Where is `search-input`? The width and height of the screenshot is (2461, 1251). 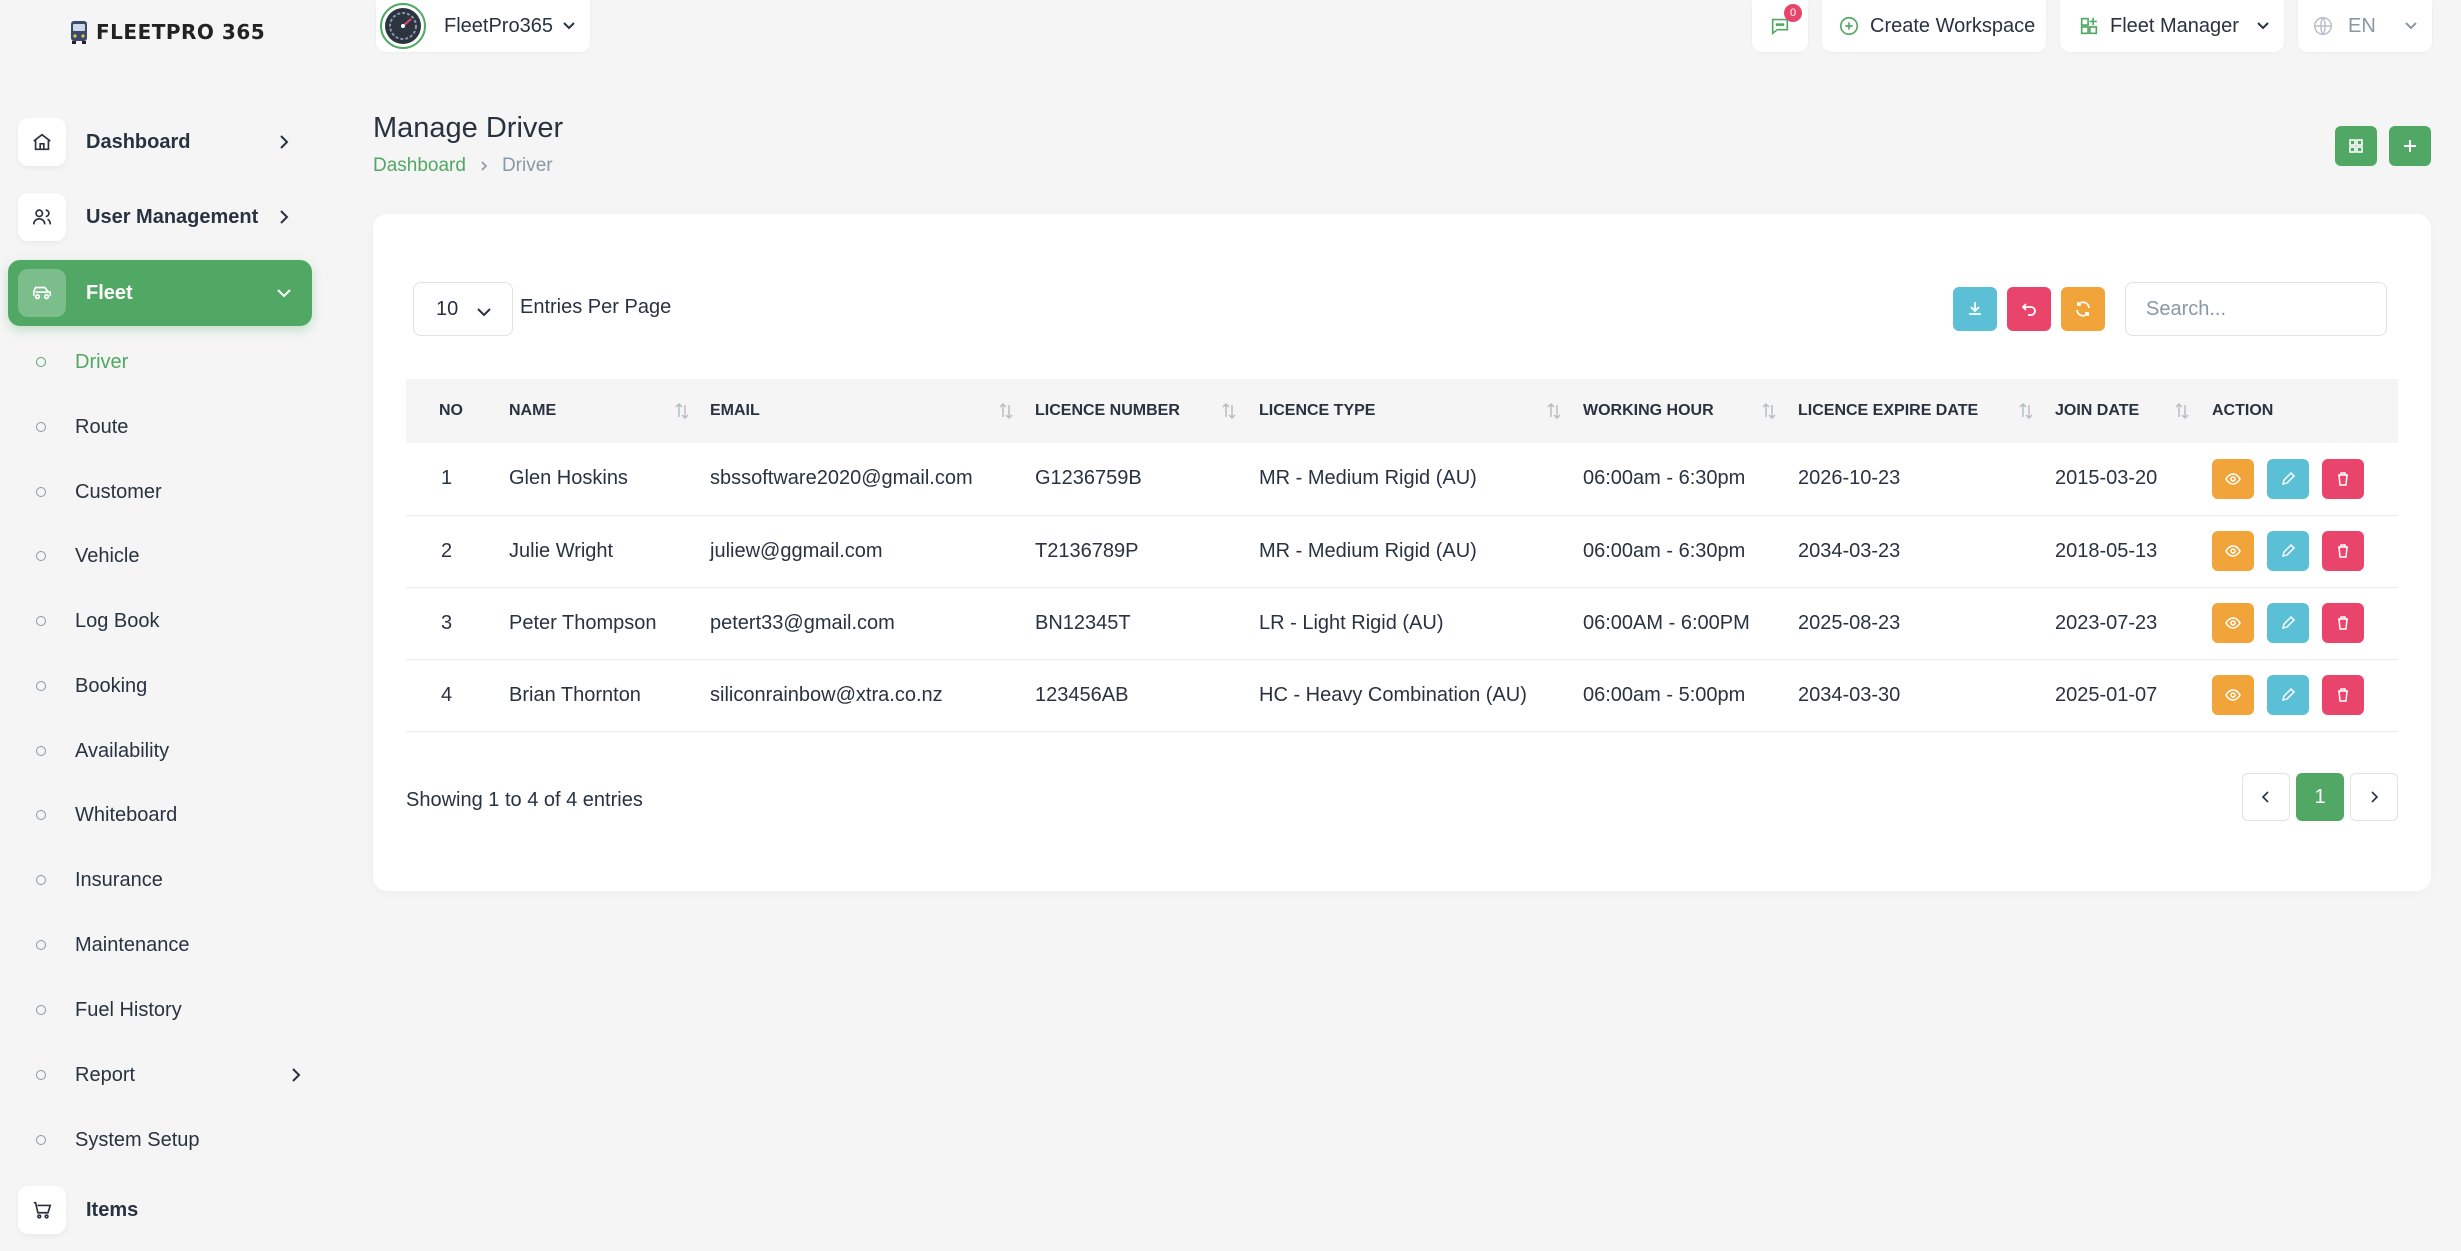 search-input is located at coordinates (2256, 309).